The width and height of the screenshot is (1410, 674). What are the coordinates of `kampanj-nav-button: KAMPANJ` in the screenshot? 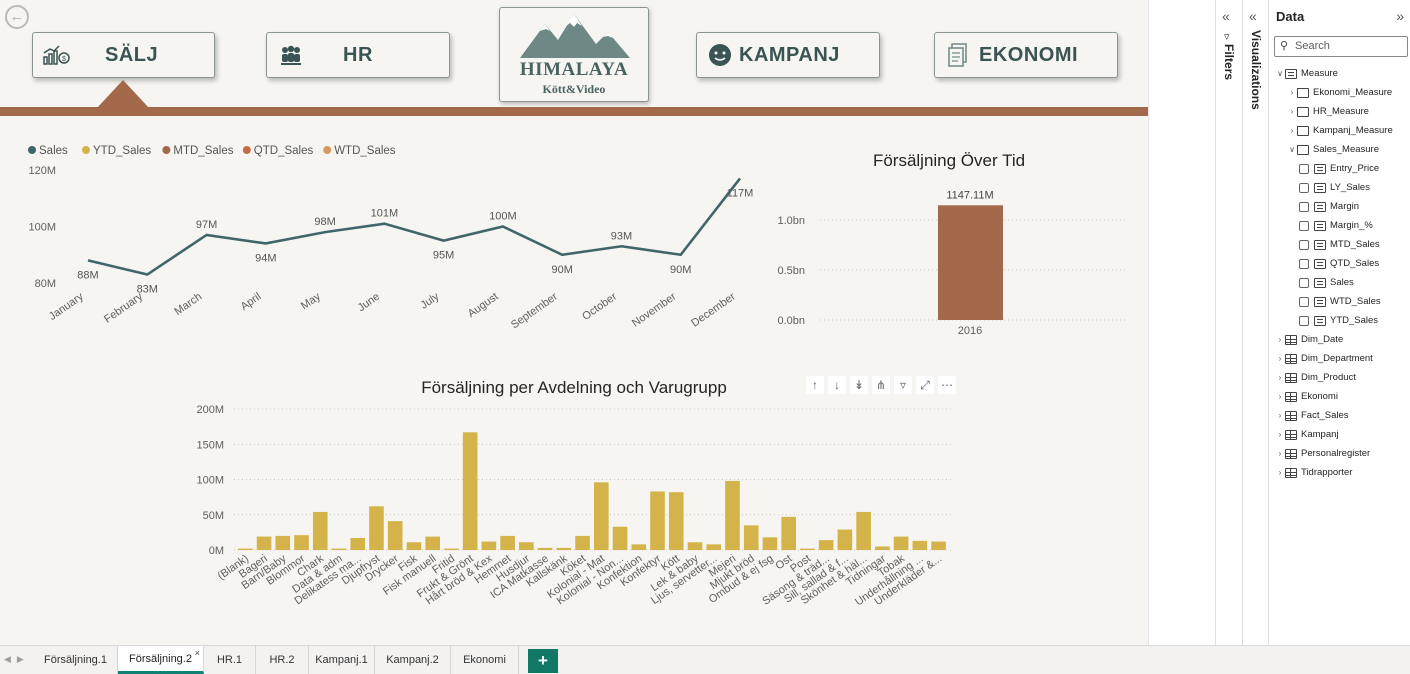 It's located at (788, 55).